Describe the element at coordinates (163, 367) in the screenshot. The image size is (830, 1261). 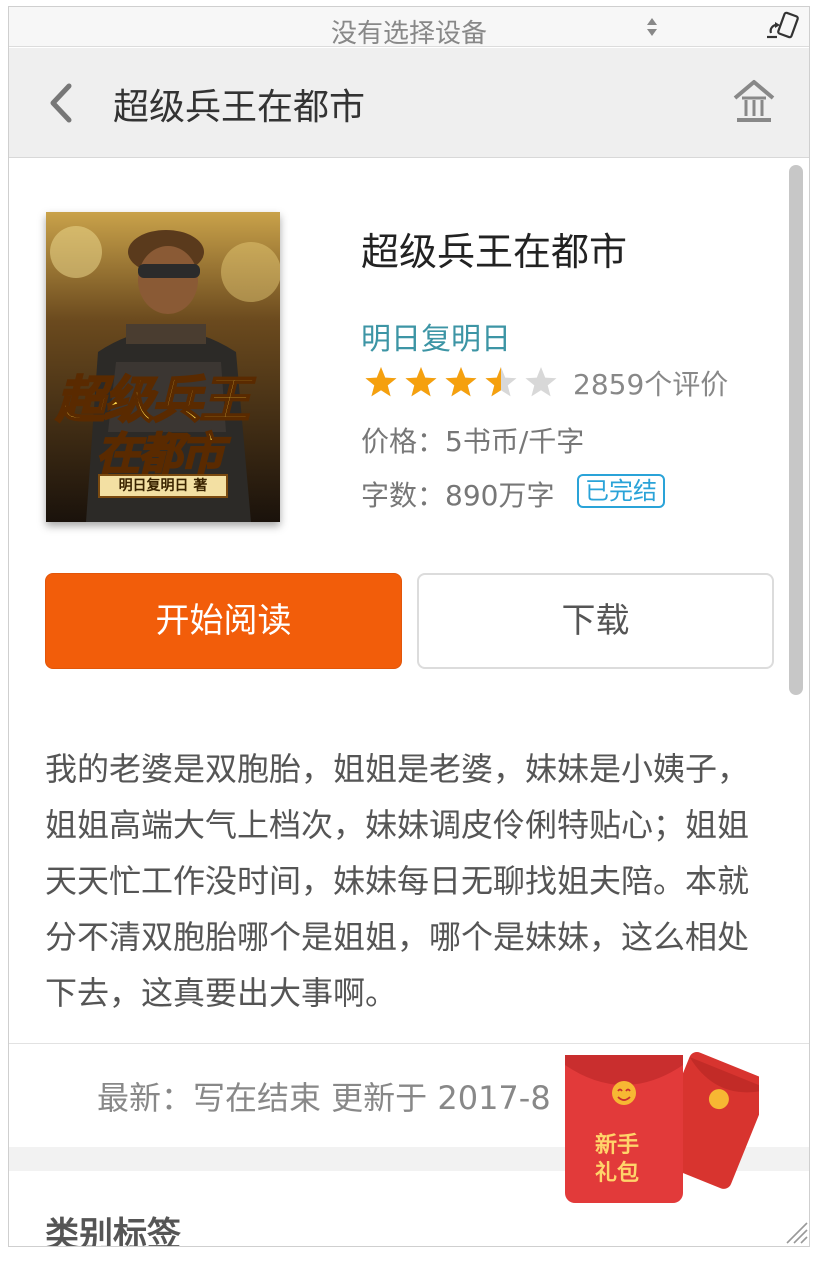
I see `book-cover: 超级兵王 在都市 明日复明日 著` at that location.